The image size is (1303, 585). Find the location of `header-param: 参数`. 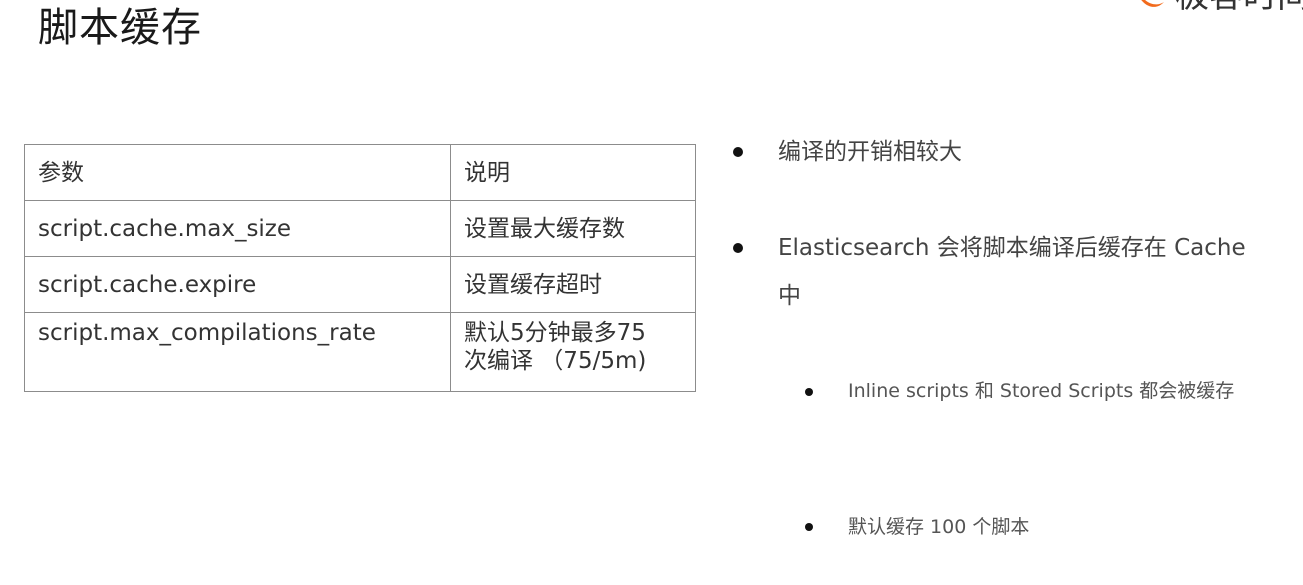

header-param: 参数 is located at coordinates (237, 172).